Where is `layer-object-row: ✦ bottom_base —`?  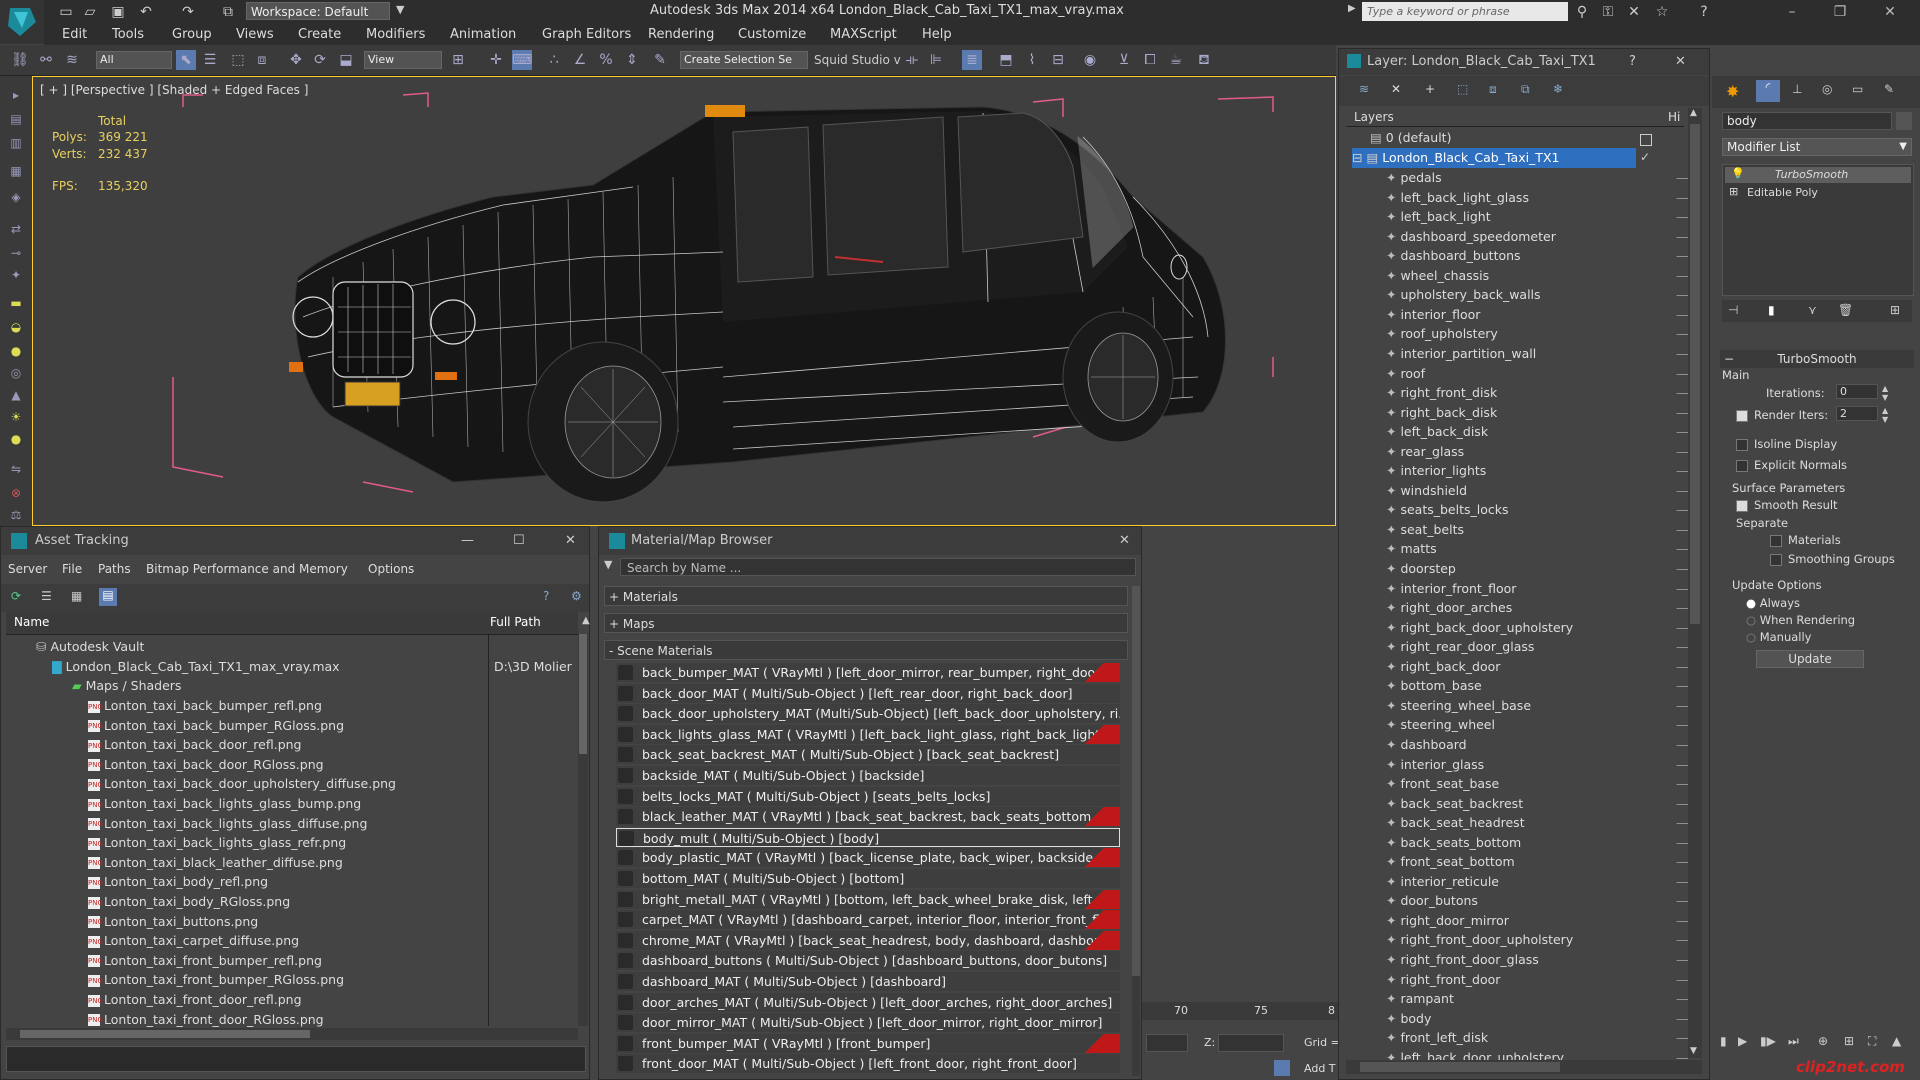
layer-object-row: ✦ bottom_base — is located at coordinates (1551, 686).